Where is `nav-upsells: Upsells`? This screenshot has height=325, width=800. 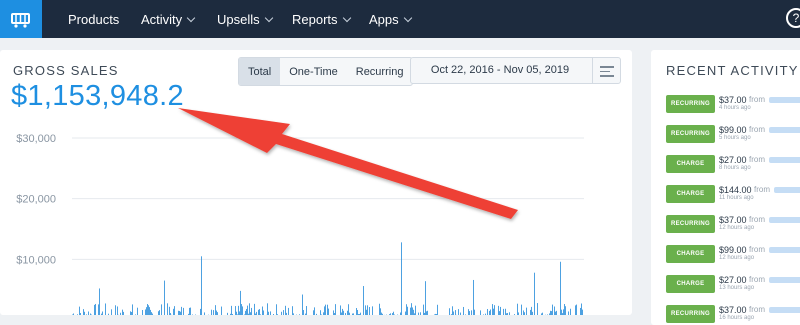
nav-upsells: Upsells is located at coordinates (244, 19).